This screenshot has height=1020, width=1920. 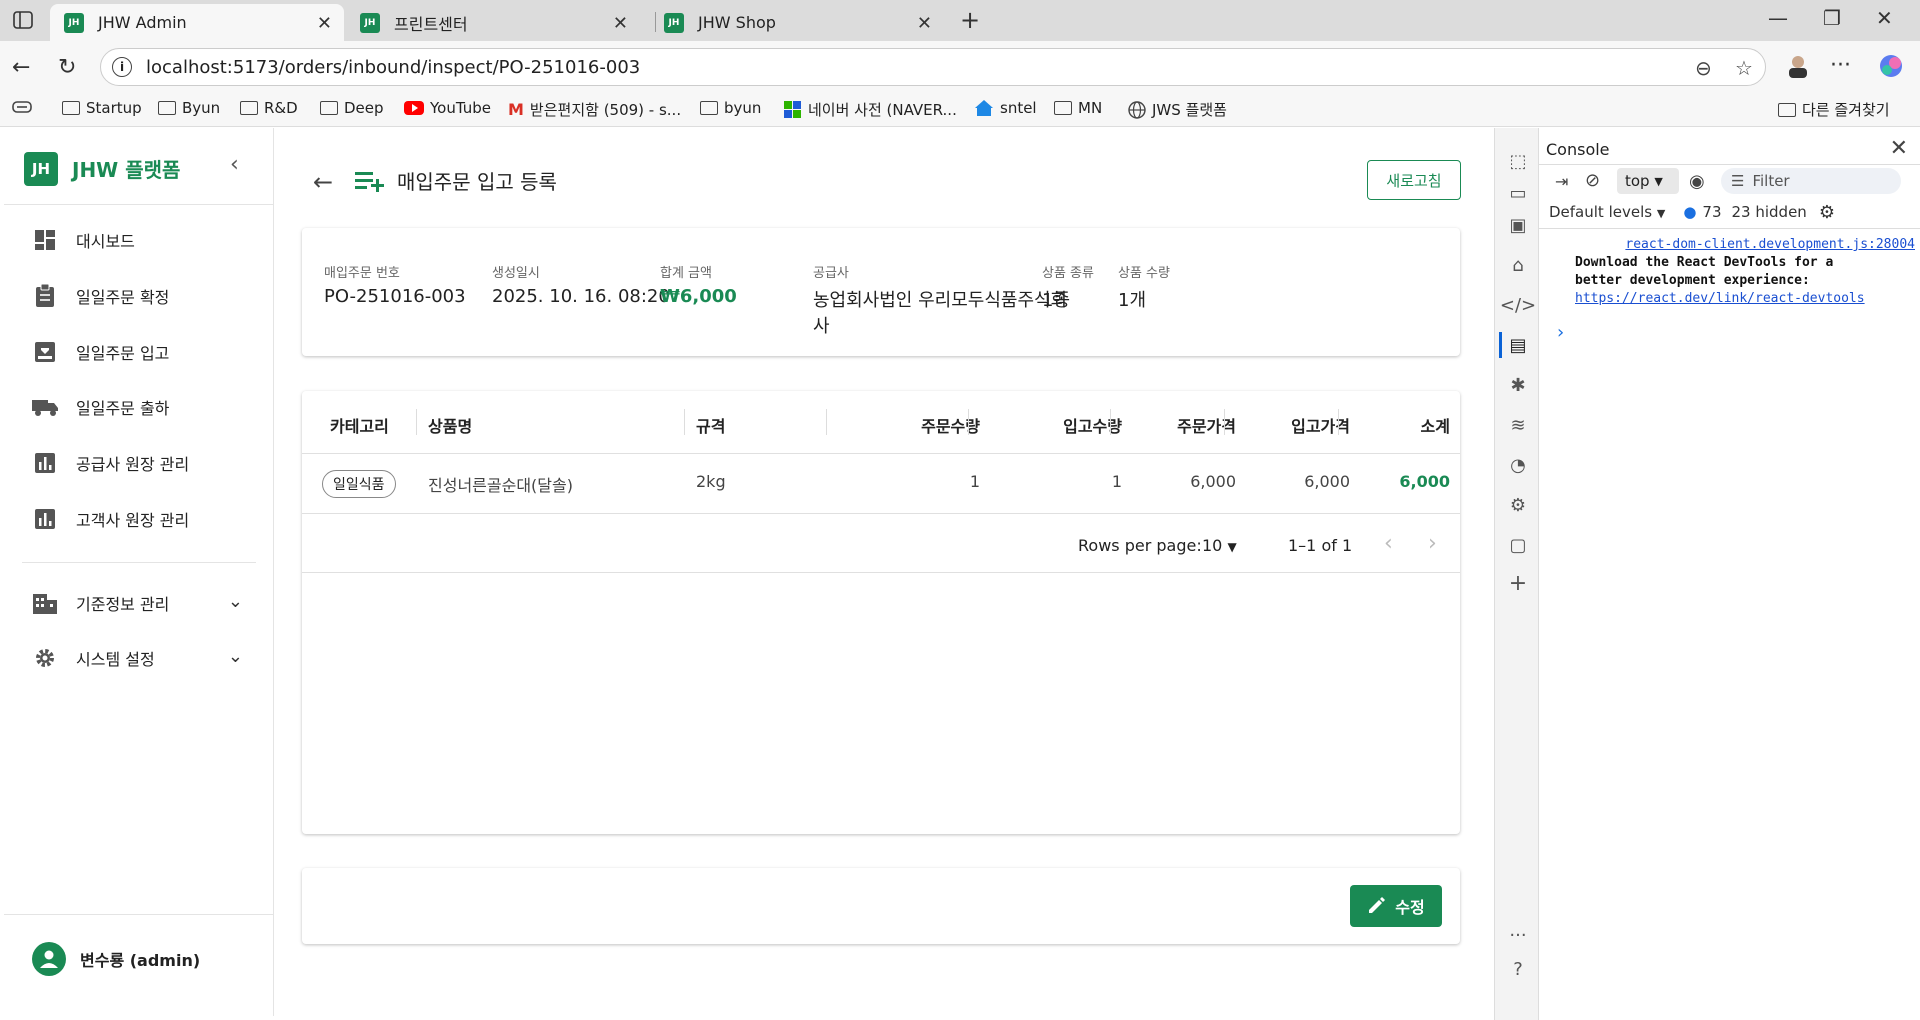 What do you see at coordinates (235, 601) in the screenshot?
I see `chevron-down-icon: ⌄` at bounding box center [235, 601].